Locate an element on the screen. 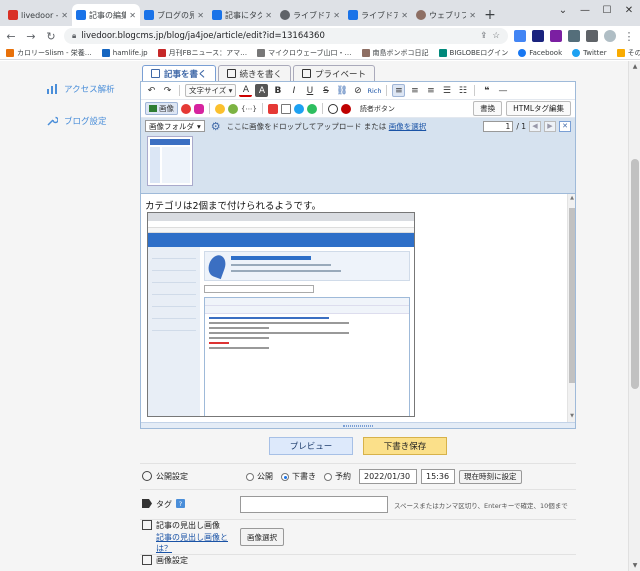 This screenshot has height=571, width=640. close-window-icon: ✕ is located at coordinates (629, 10).